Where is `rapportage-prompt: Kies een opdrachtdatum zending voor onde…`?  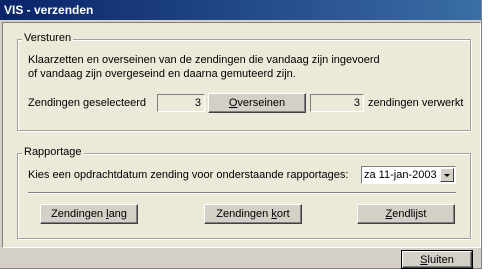
rapportage-prompt: Kies een opdrachtdatum zending voor onde… is located at coordinates (188, 175).